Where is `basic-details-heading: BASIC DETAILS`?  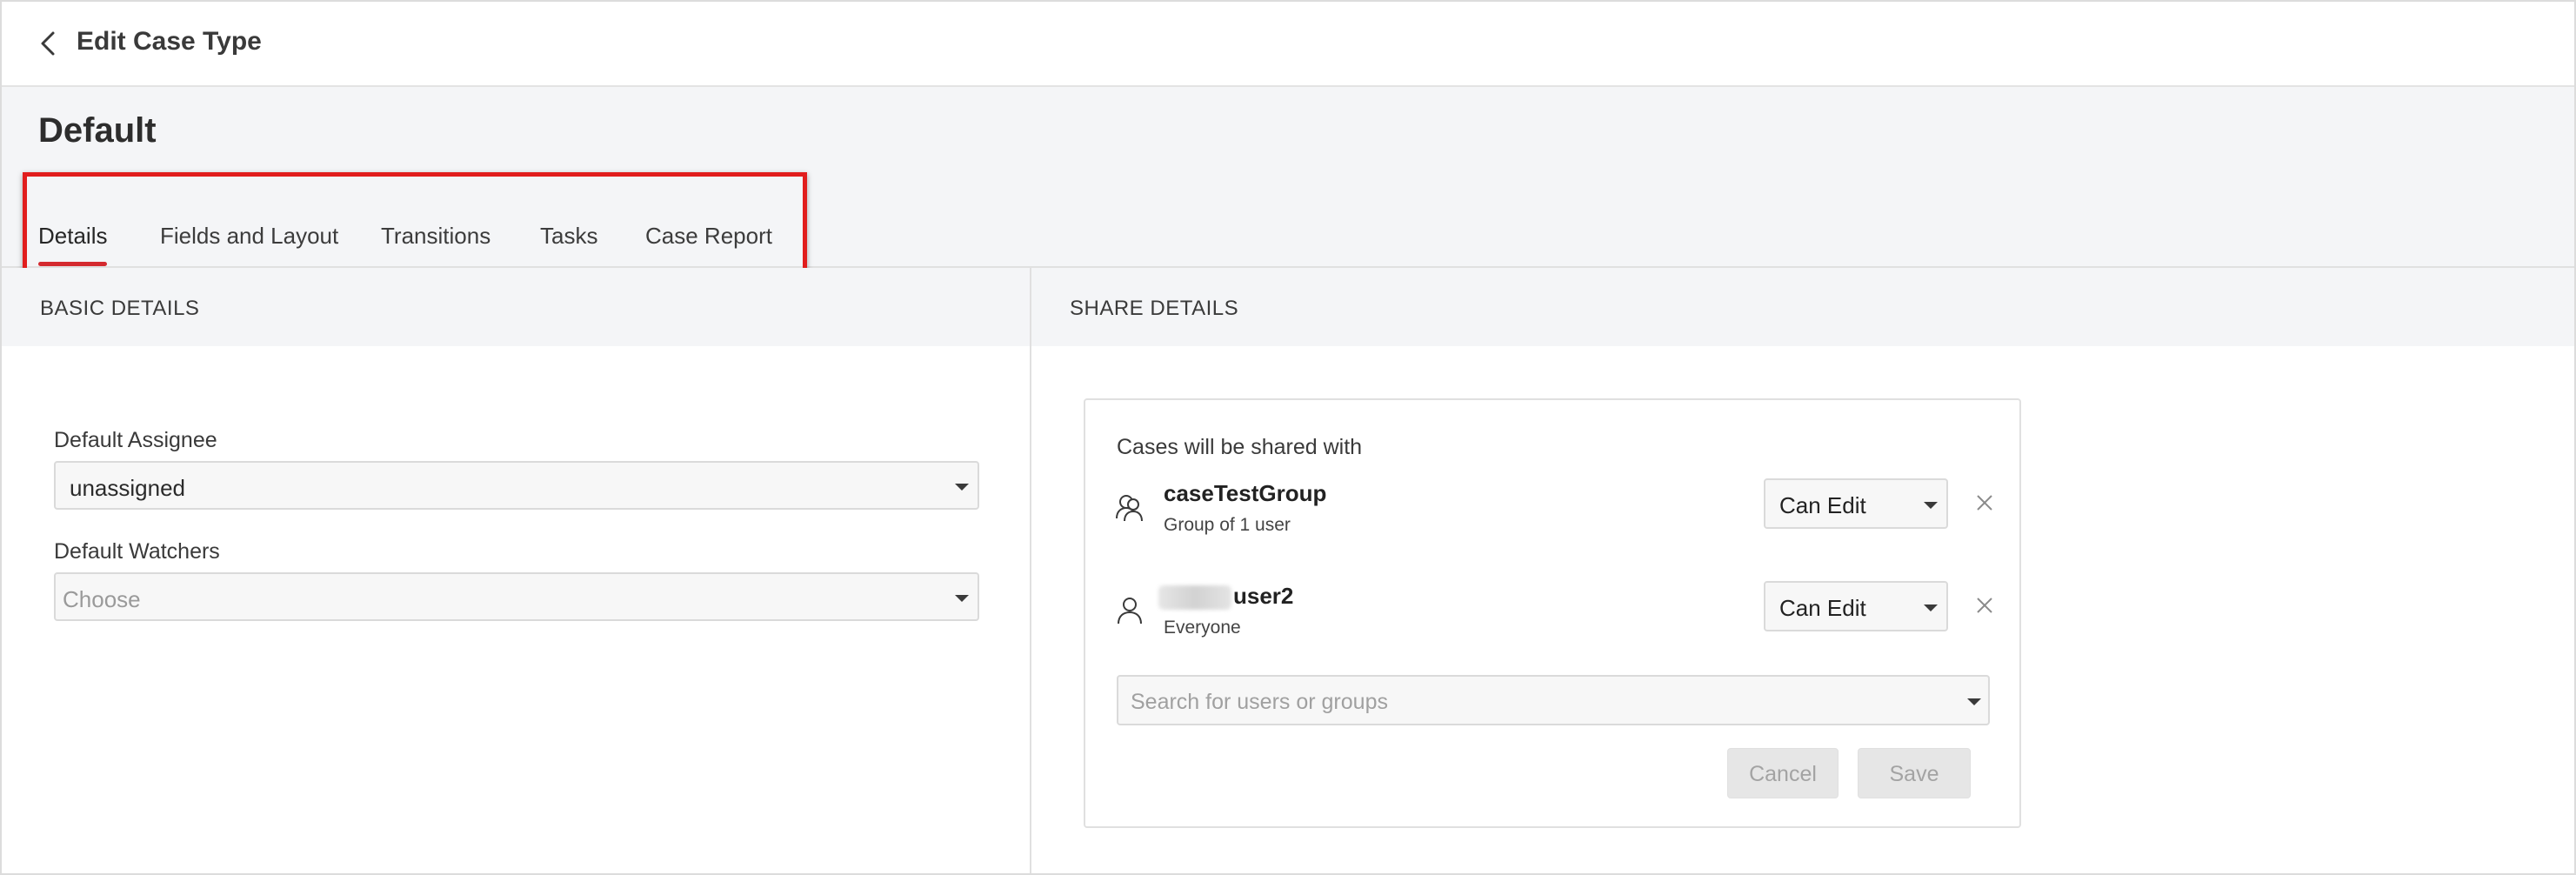 basic-details-heading: BASIC DETAILS is located at coordinates (120, 308).